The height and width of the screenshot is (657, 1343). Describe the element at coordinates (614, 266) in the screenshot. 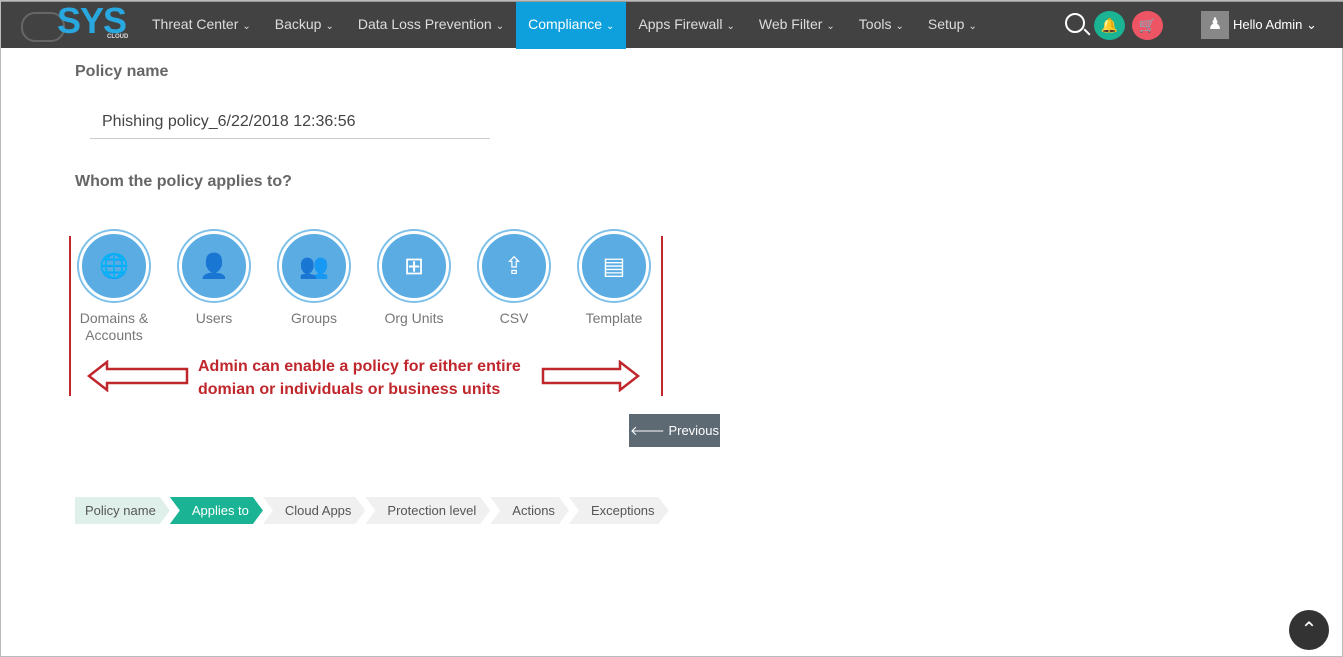

I see `template-icon: ▤` at that location.